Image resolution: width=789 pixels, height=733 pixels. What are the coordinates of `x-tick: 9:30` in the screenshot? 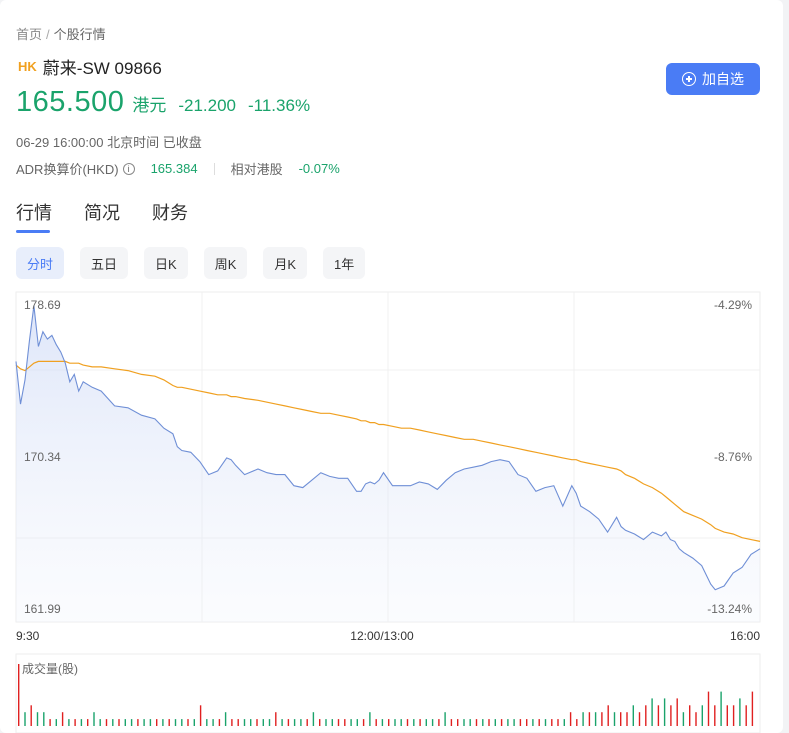 It's located at (28, 636).